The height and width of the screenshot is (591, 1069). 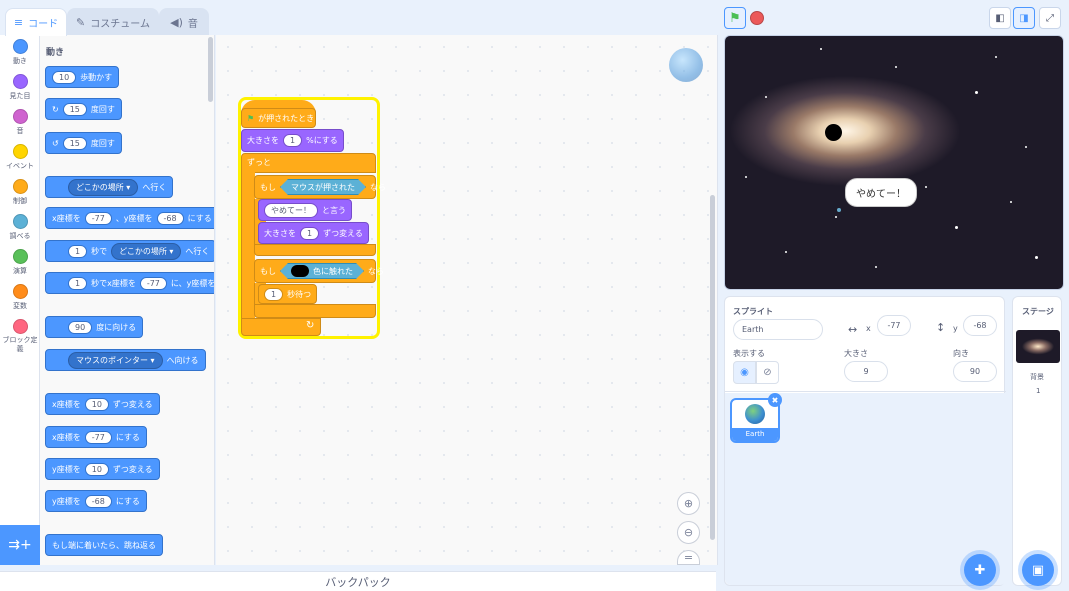 What do you see at coordinates (300, 271) in the screenshot?
I see `color-swatch` at bounding box center [300, 271].